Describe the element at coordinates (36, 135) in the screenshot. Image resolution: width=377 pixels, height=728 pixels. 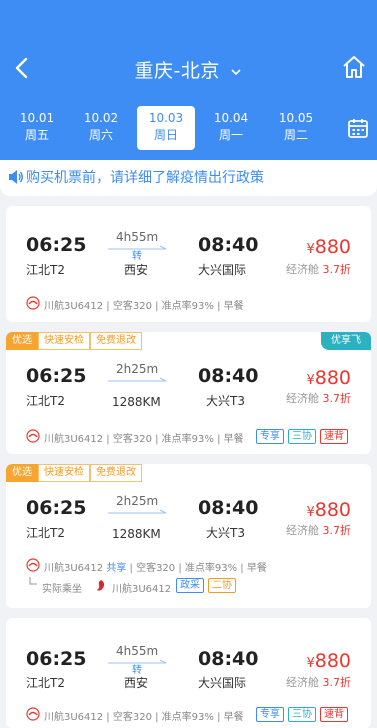
I see `date-tab-weekday: 周五` at that location.